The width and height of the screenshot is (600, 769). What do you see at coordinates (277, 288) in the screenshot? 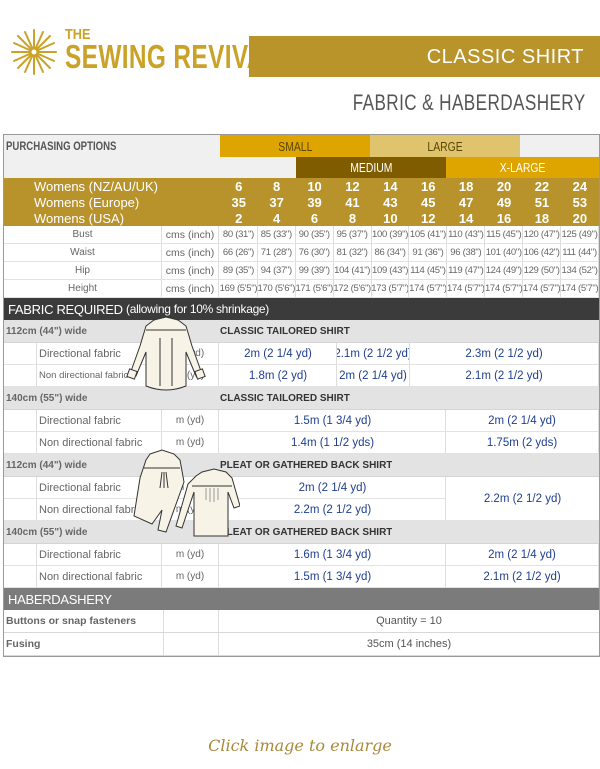
I see `measurement-value: 170 (5'6")` at bounding box center [277, 288].